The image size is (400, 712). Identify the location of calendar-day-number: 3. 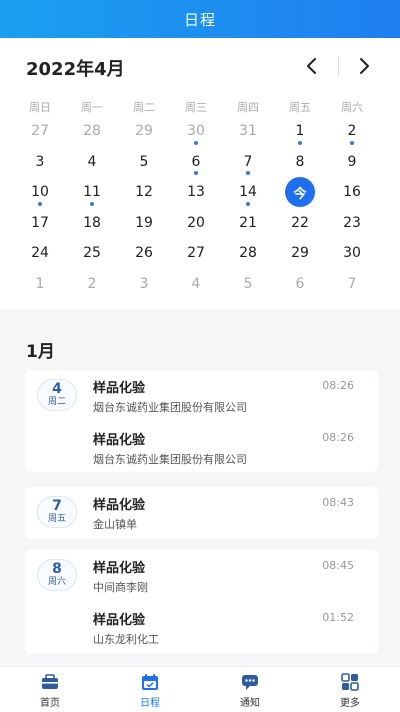
(40, 161).